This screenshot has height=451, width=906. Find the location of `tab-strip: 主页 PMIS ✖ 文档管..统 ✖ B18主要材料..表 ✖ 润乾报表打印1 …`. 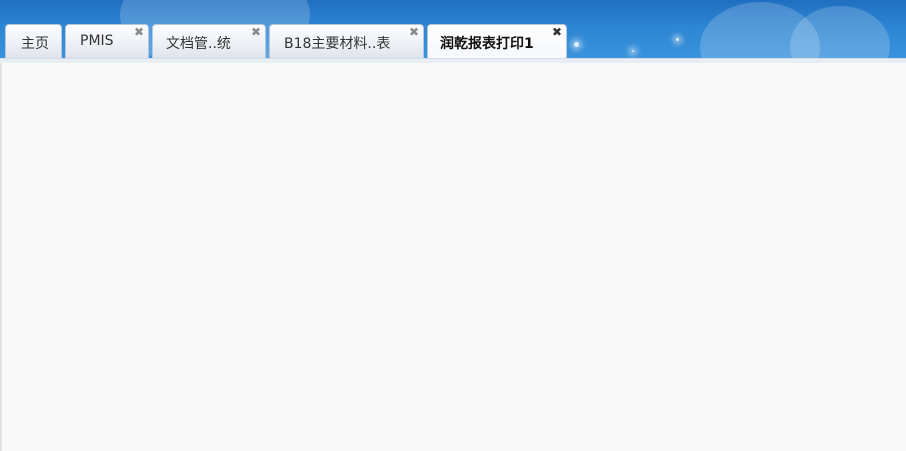

tab-strip: 主页 PMIS ✖ 文档管..统 ✖ B18主要材料..表 ✖ 润乾报表打印1 … is located at coordinates (453, 40).